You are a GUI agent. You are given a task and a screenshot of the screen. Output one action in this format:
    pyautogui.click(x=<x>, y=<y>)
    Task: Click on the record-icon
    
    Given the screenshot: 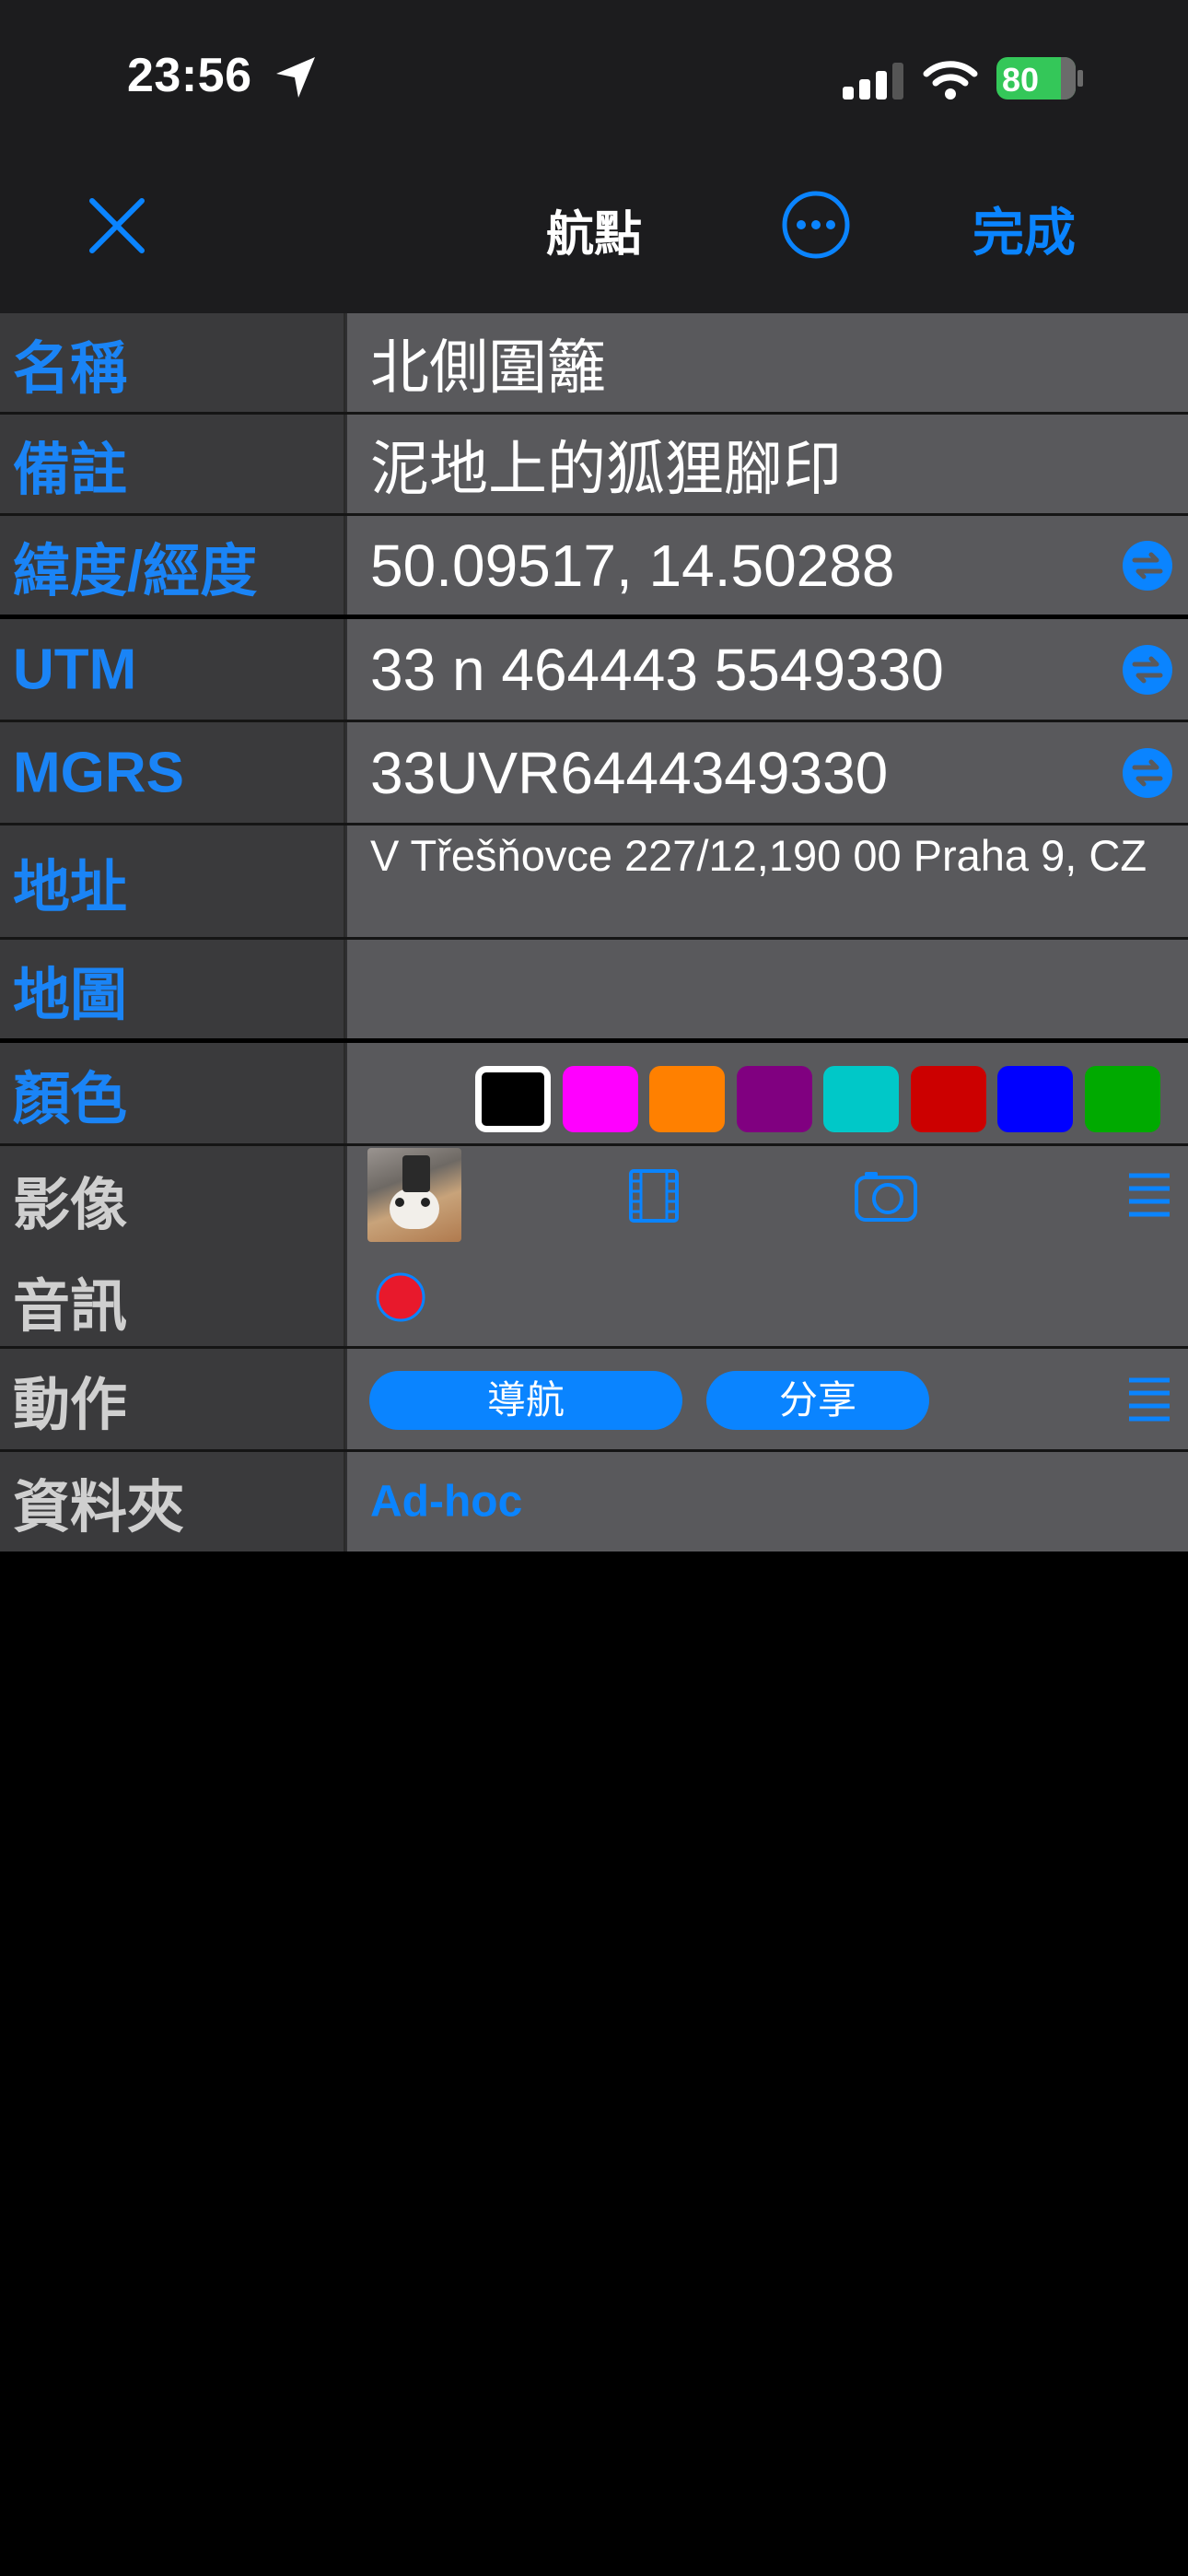 What is the action you would take?
    pyautogui.click(x=400, y=1297)
    